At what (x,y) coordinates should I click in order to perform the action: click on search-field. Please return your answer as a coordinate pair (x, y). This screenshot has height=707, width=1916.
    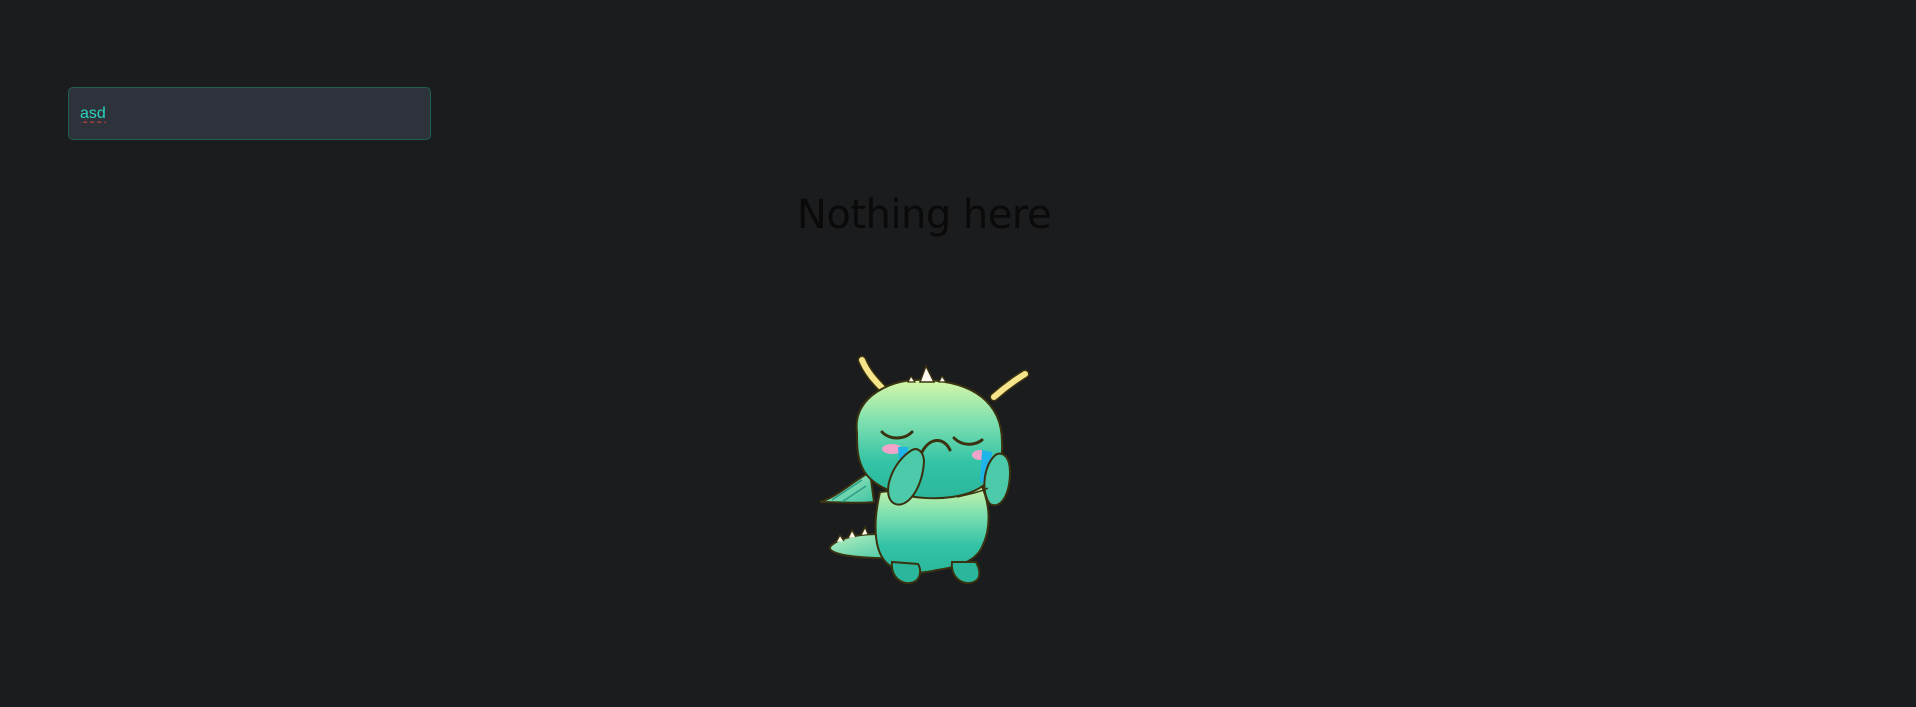
    Looking at the image, I should click on (249, 113).